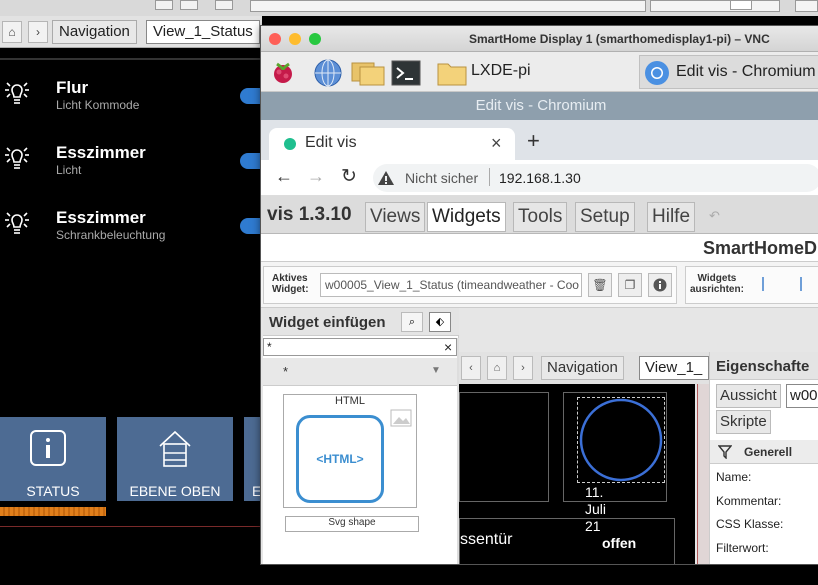 The width and height of the screenshot is (818, 585). What do you see at coordinates (504, 447) in the screenshot?
I see `canvas-widget-frame` at bounding box center [504, 447].